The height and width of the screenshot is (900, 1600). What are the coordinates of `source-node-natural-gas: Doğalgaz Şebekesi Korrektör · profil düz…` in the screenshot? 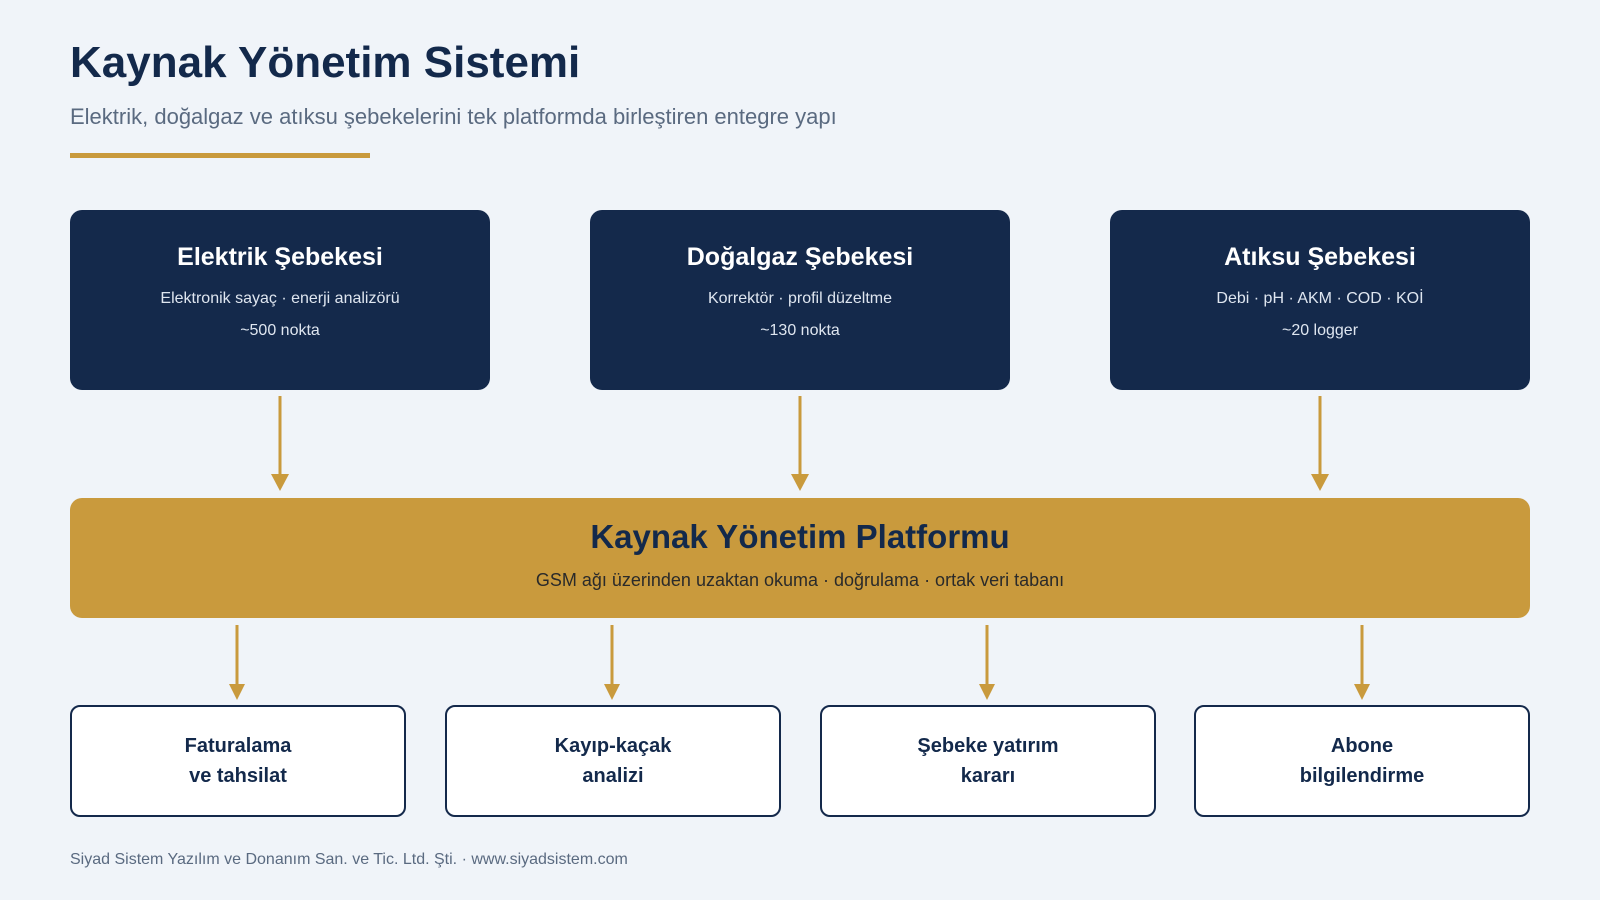 It's located at (800, 300).